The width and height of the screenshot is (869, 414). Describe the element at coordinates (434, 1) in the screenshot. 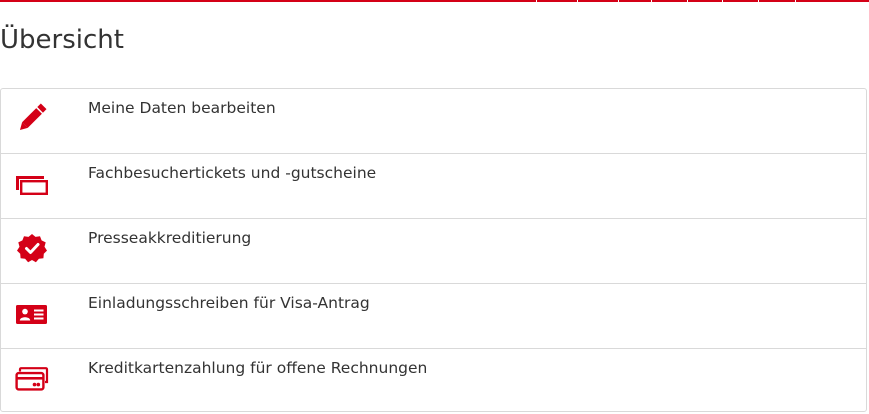

I see `top-accent-bar` at that location.